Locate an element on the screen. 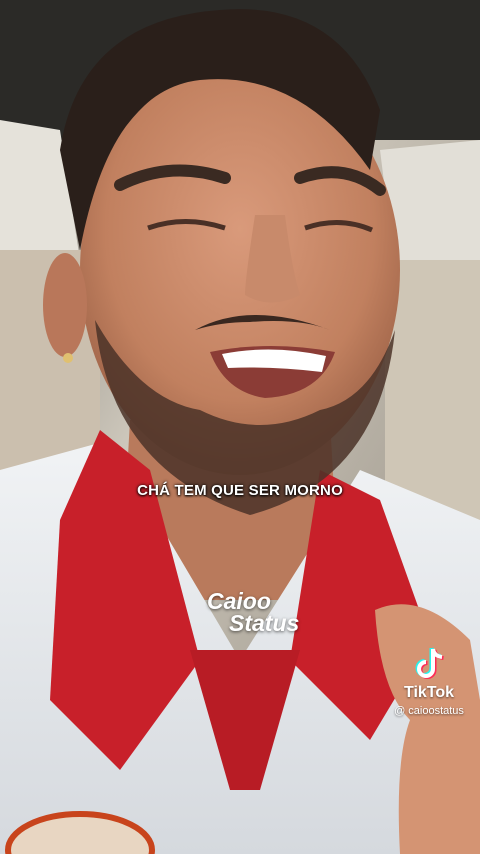 The width and height of the screenshot is (480, 854). tiktok-watermark: TikTok @ caioostatus is located at coordinates (429, 681).